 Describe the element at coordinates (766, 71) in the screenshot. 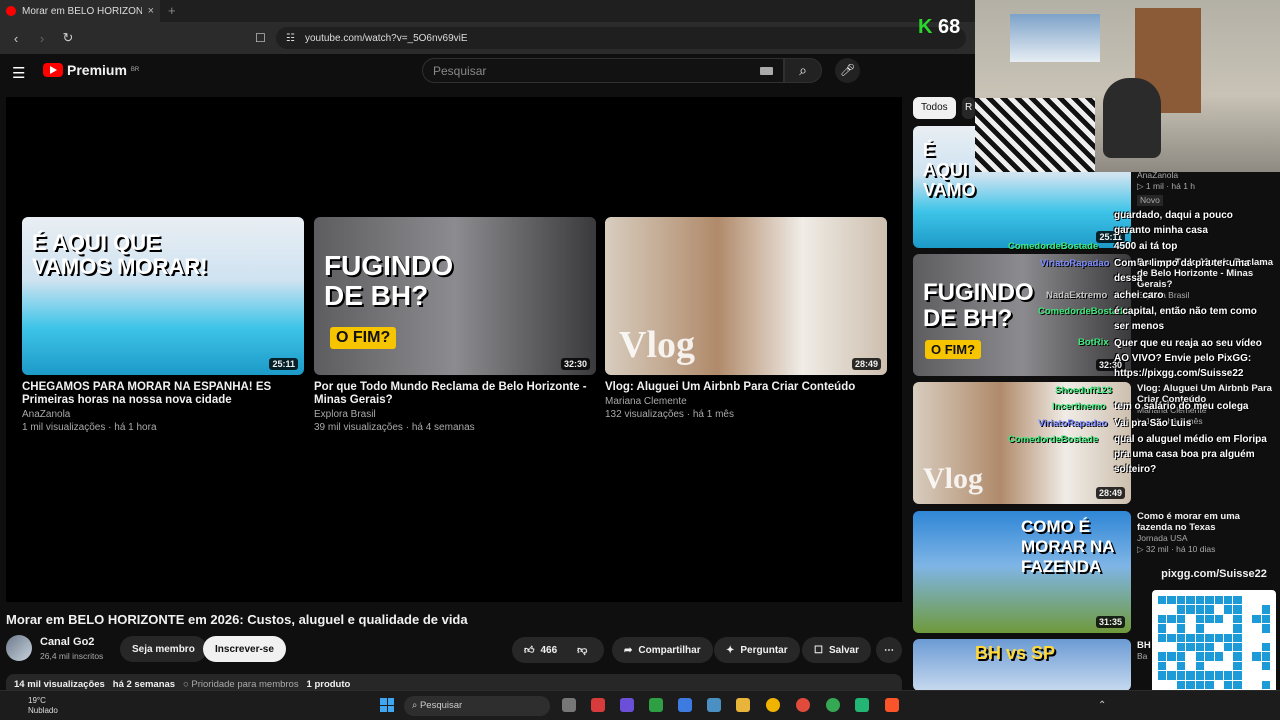

I see `keyboard-icon` at that location.